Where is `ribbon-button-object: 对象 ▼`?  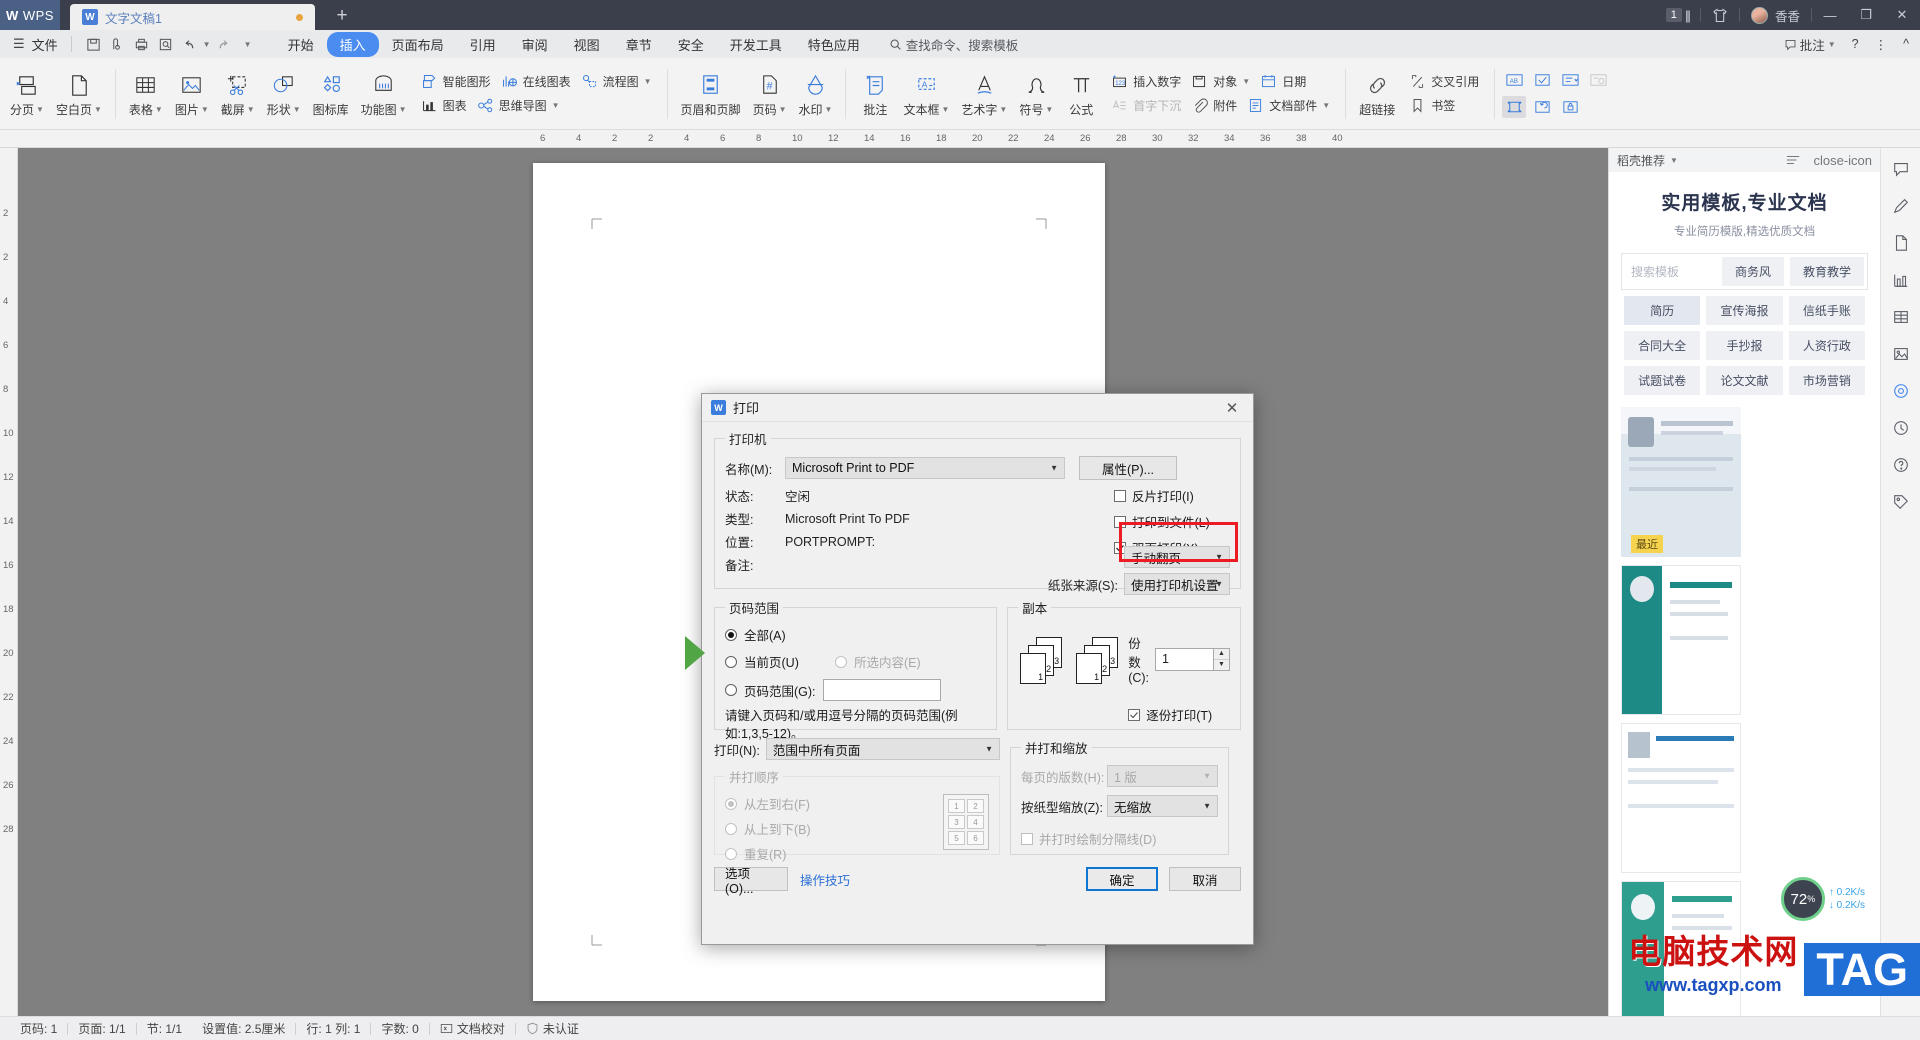 ribbon-button-object: 对象 ▼ is located at coordinates (1220, 81).